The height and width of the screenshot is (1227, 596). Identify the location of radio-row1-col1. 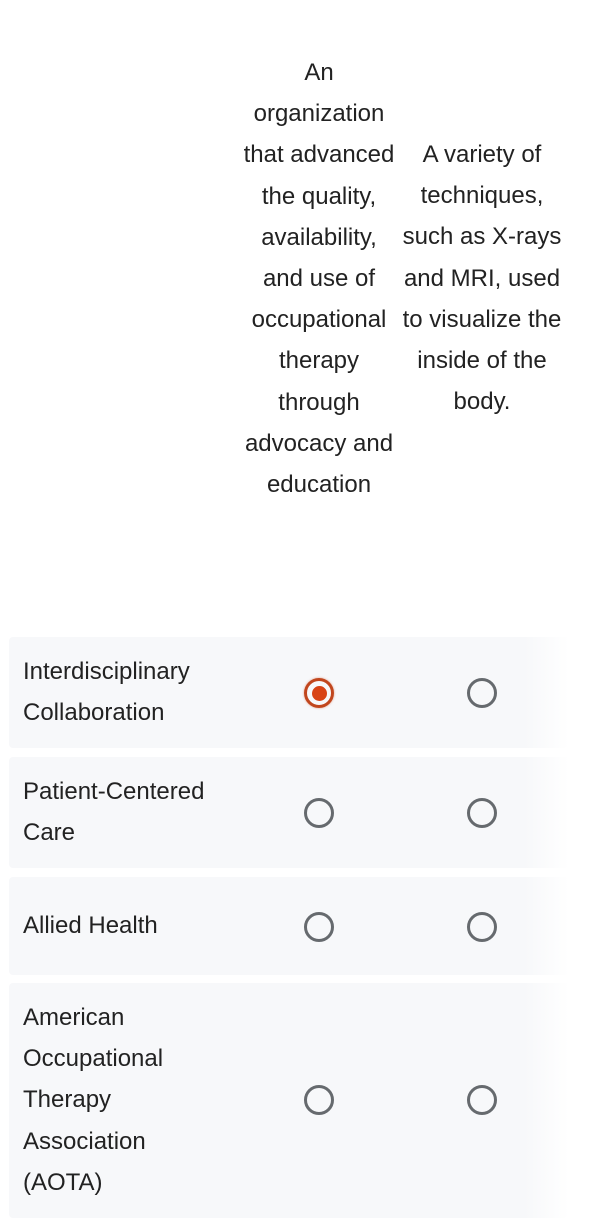
(319, 693).